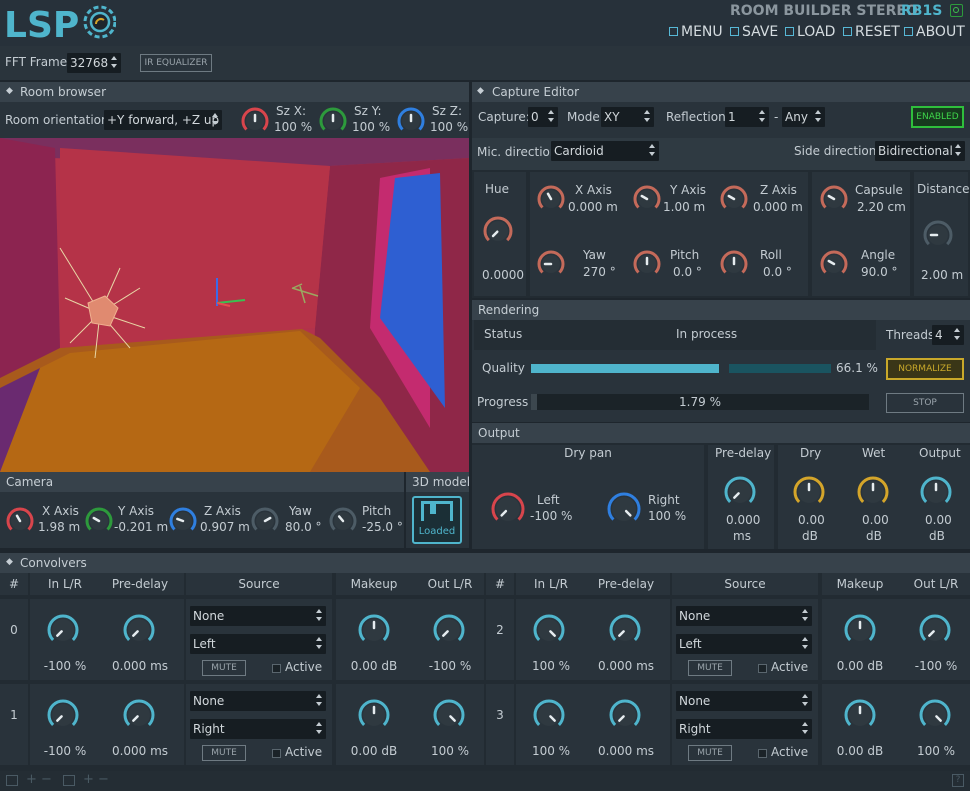 The height and width of the screenshot is (791, 970). What do you see at coordinates (255, 121) in the screenshot?
I see `size-x-knob` at bounding box center [255, 121].